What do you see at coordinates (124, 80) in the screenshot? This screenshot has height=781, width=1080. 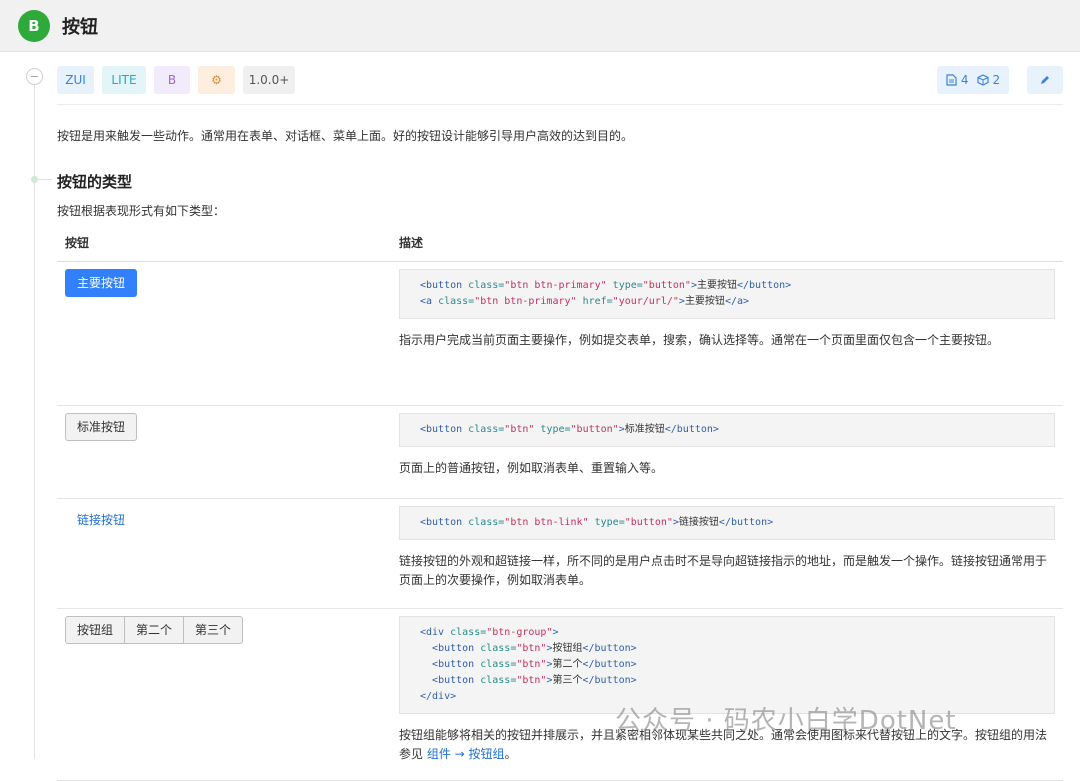 I see `tag-lite: LITE` at bounding box center [124, 80].